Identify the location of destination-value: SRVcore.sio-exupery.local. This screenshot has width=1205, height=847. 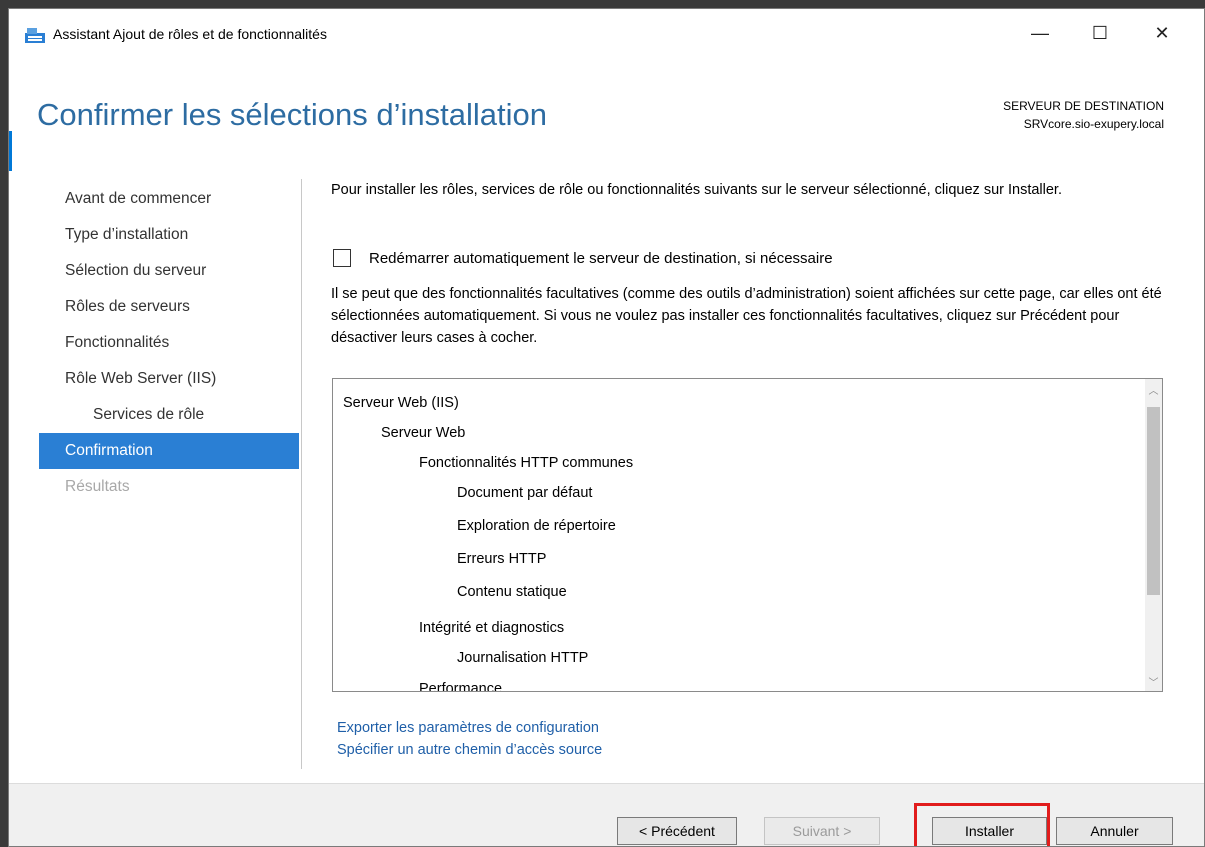
(1093, 124).